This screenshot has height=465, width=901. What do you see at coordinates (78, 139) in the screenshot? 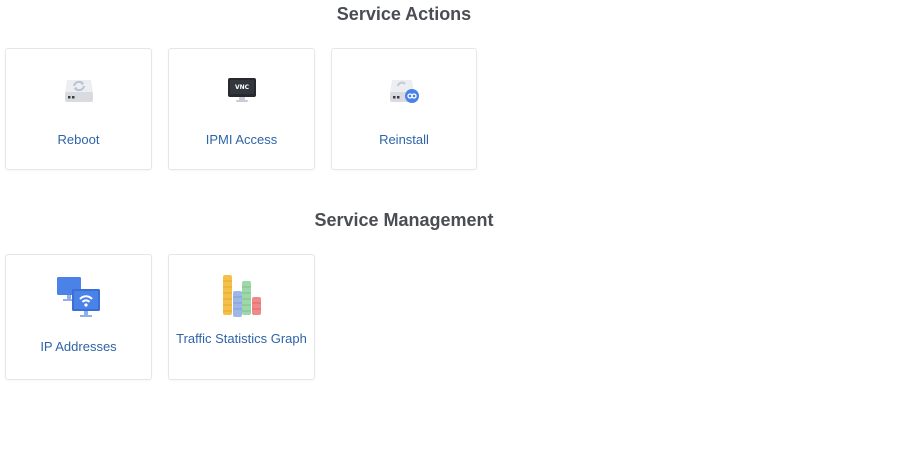
I see `reboot-label: Reboot` at bounding box center [78, 139].